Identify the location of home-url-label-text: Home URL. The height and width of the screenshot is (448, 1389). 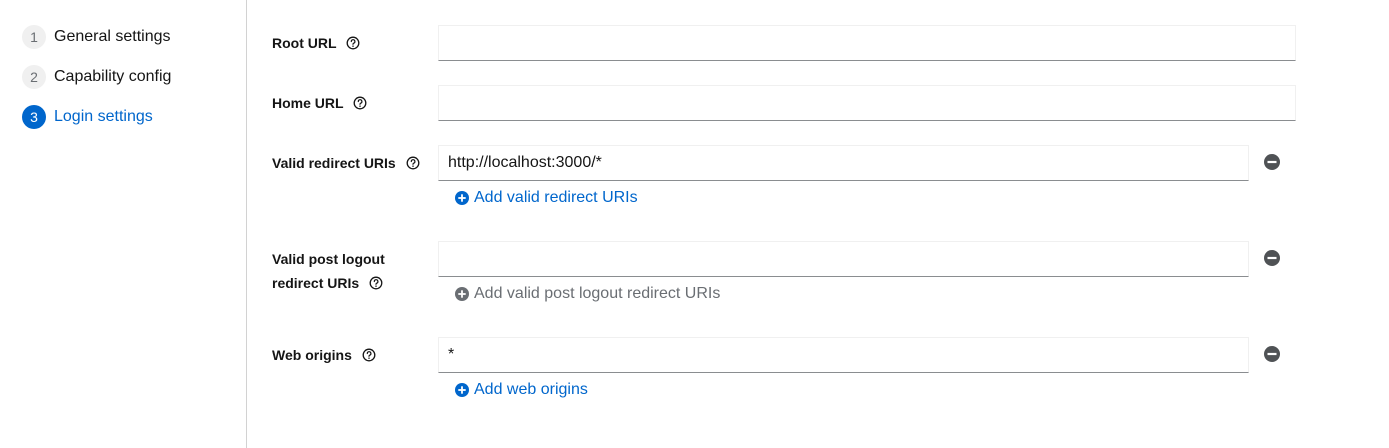
(308, 103).